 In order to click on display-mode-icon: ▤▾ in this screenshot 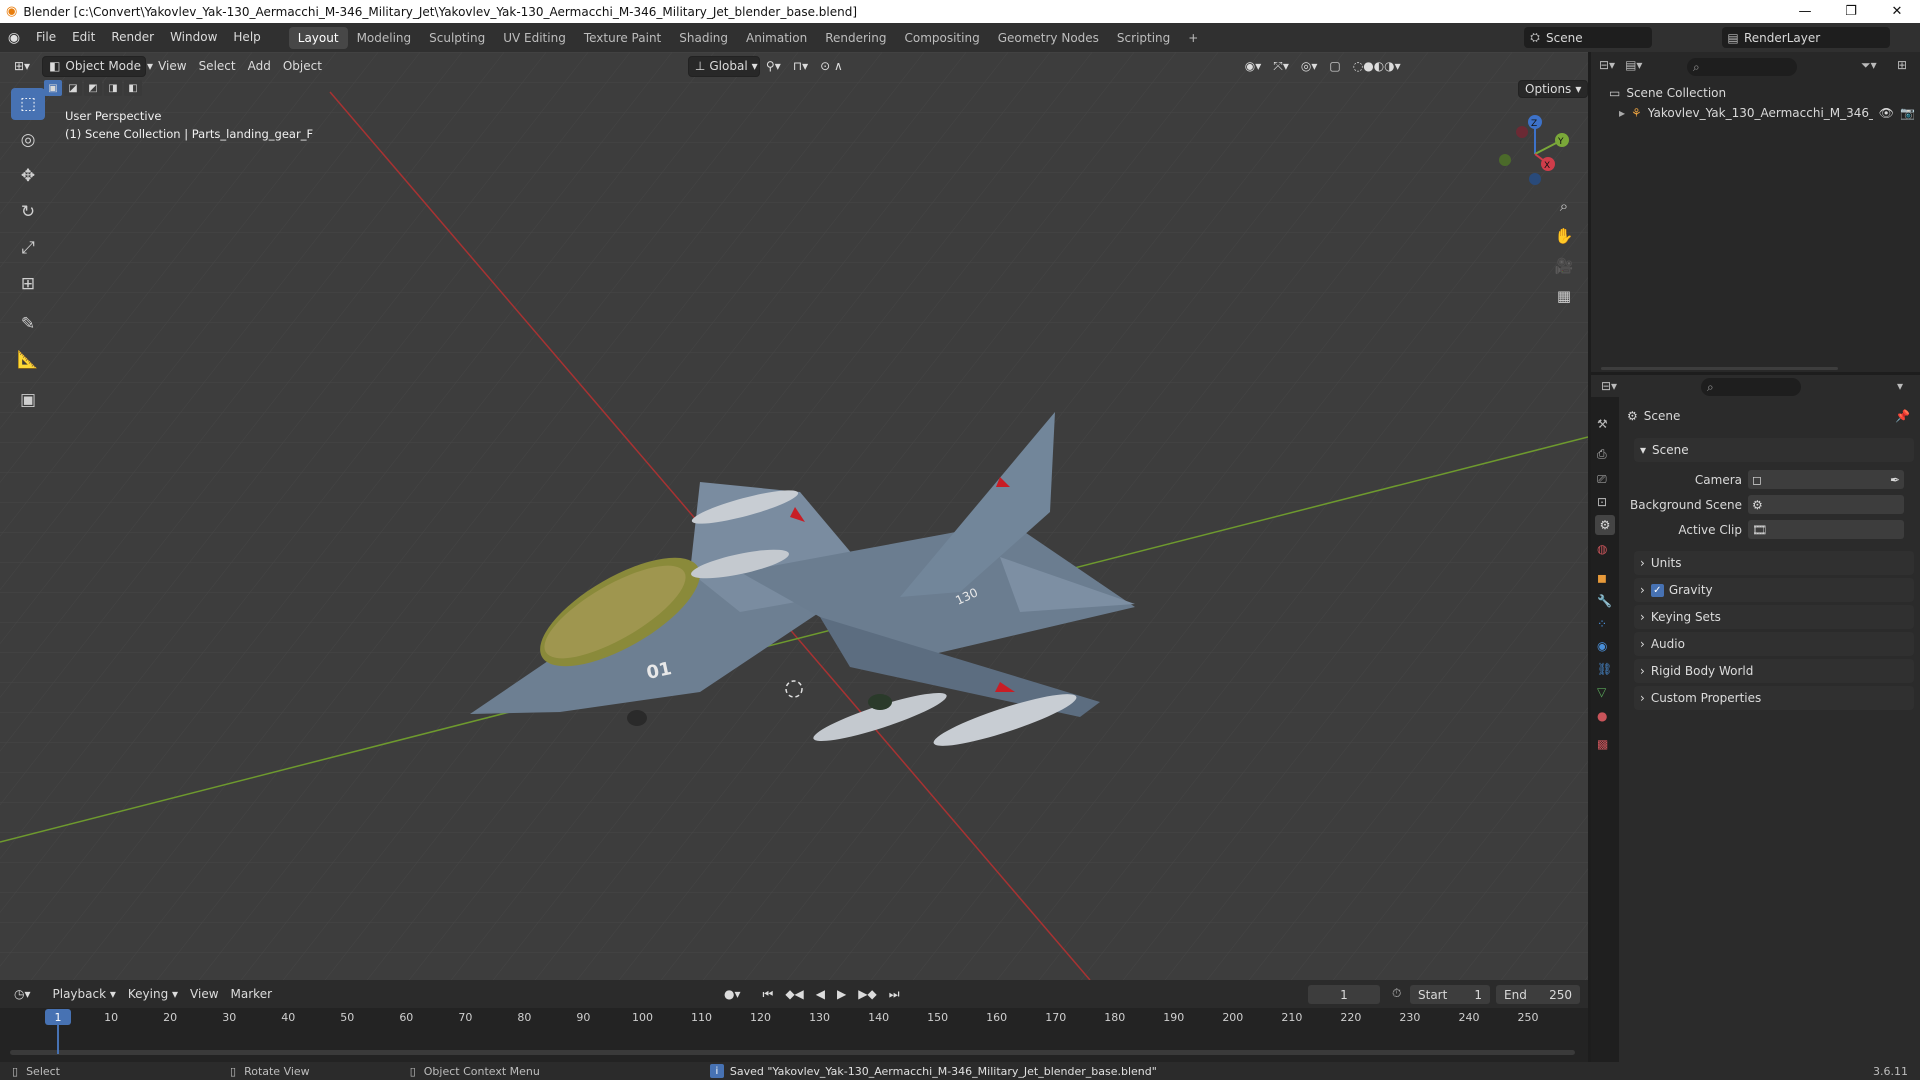, I will do `click(1633, 65)`.